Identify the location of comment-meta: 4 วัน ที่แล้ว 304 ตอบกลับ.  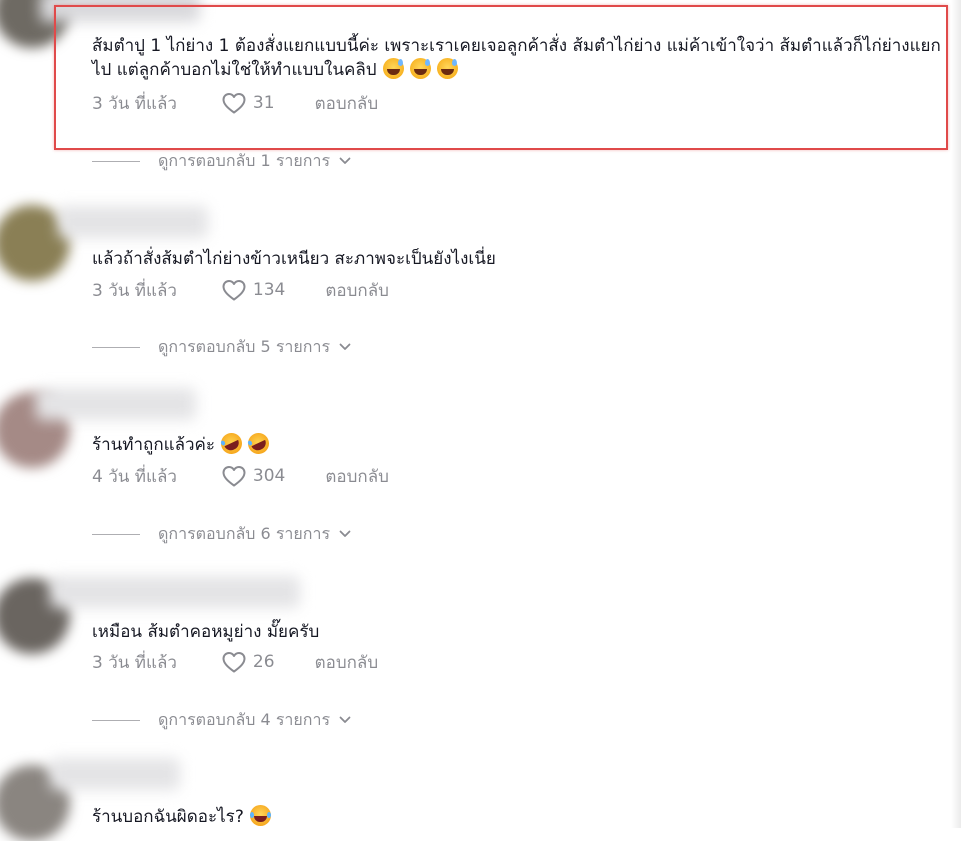
(240, 476).